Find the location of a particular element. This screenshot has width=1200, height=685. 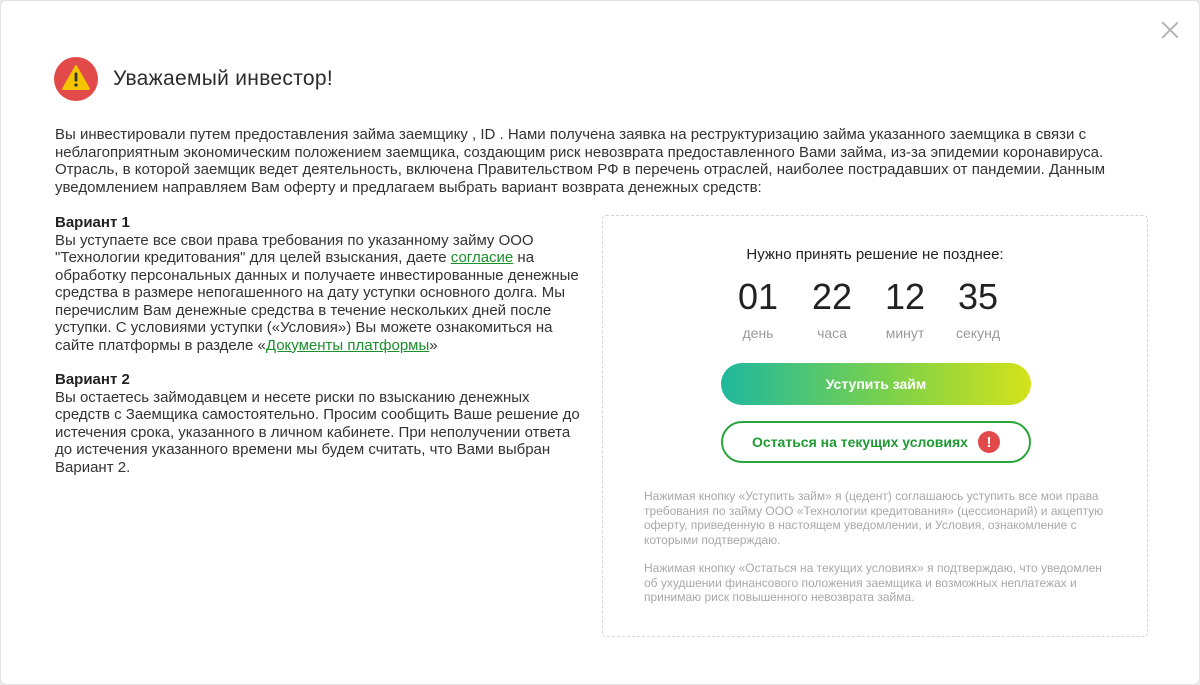

countdown-seconds-value: 35 is located at coordinates (978, 296).